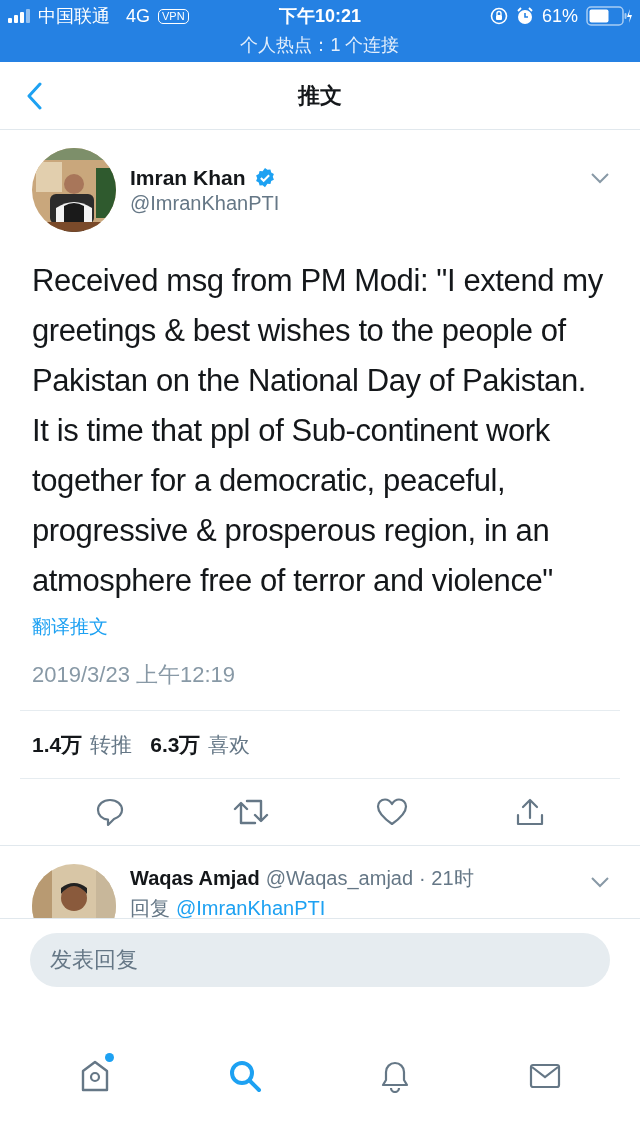  Describe the element at coordinates (19, 16) in the screenshot. I see `signal-icon` at that location.